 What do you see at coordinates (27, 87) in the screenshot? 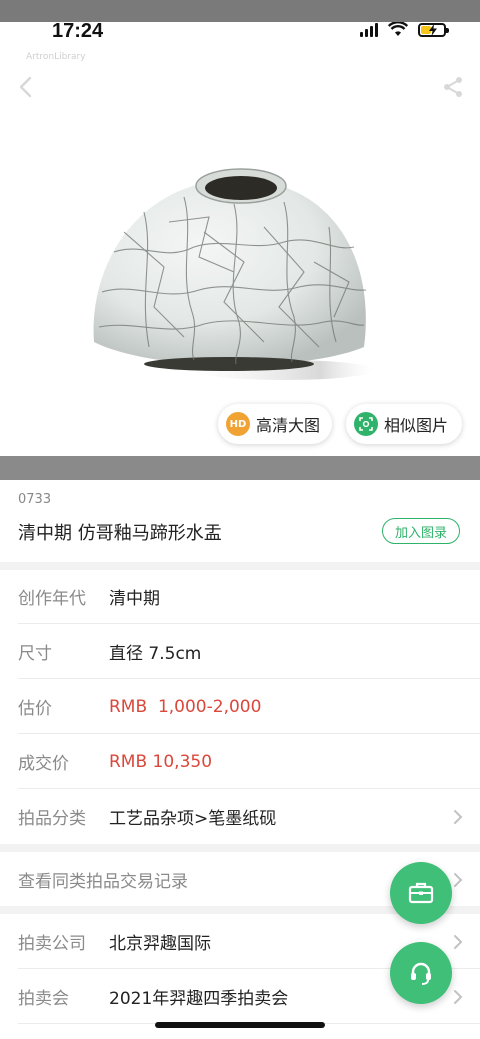
I see `back-icon` at bounding box center [27, 87].